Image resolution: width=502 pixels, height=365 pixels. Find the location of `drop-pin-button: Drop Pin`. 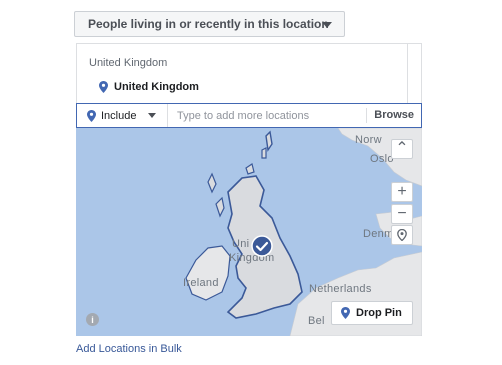

drop-pin-button: Drop Pin is located at coordinates (372, 313).